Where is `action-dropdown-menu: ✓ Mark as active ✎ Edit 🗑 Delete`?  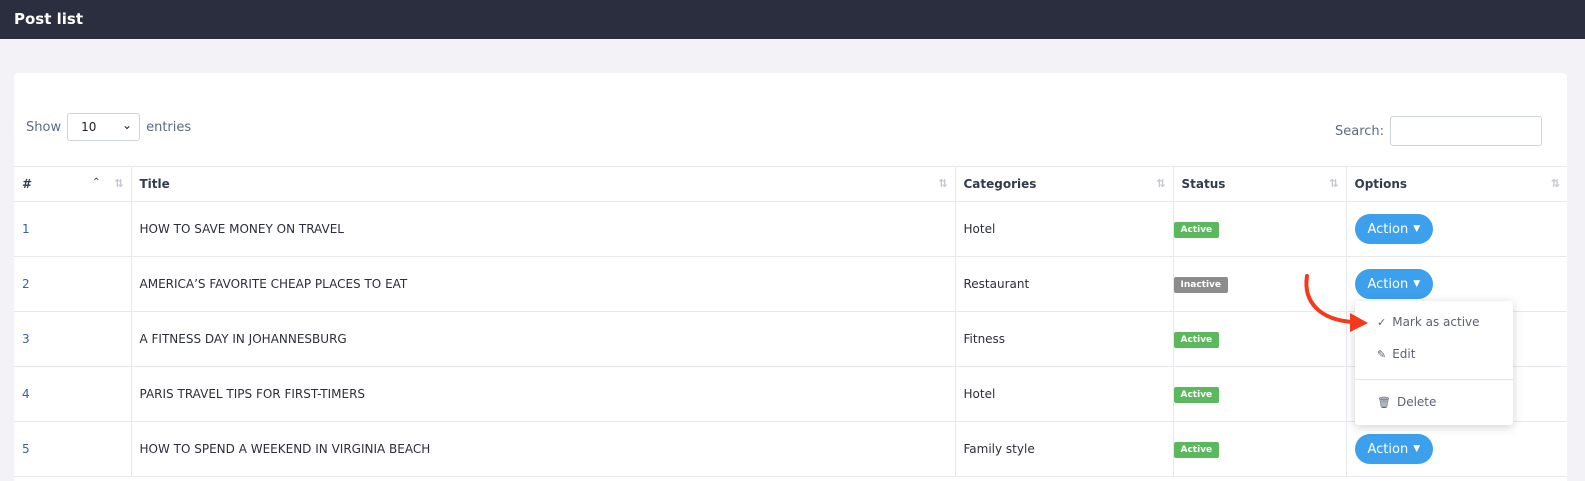 action-dropdown-menu: ✓ Mark as active ✎ Edit 🗑 Delete is located at coordinates (1434, 363).